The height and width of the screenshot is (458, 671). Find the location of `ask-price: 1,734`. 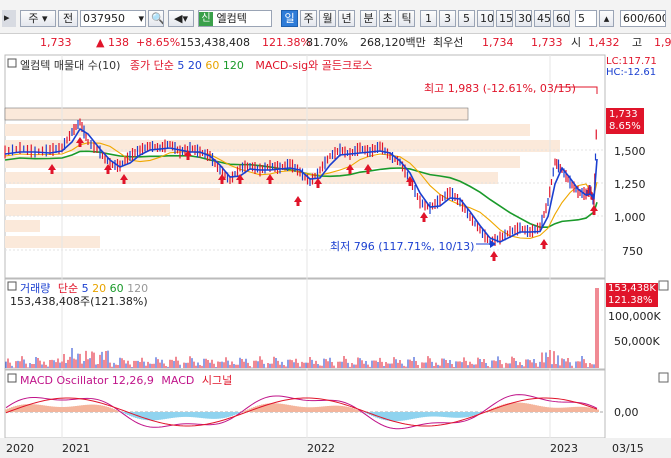

ask-price: 1,734 is located at coordinates (498, 42).